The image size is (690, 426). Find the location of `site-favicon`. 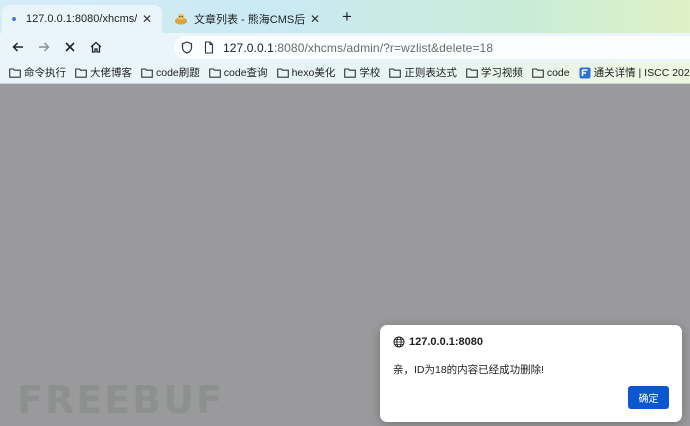

site-favicon is located at coordinates (585, 72).